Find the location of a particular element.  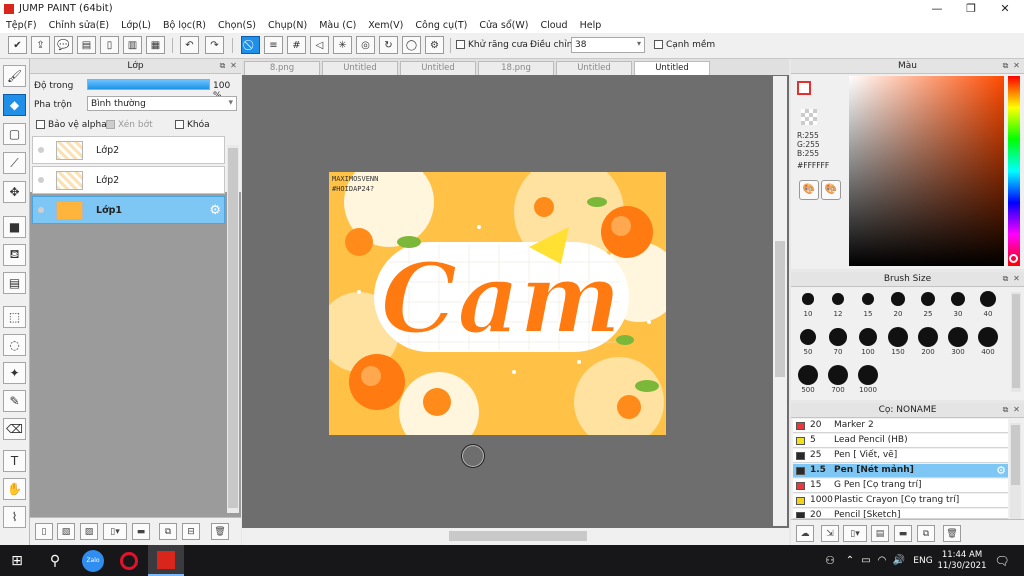

gradient-tool-icon: ▤ is located at coordinates (14, 283).